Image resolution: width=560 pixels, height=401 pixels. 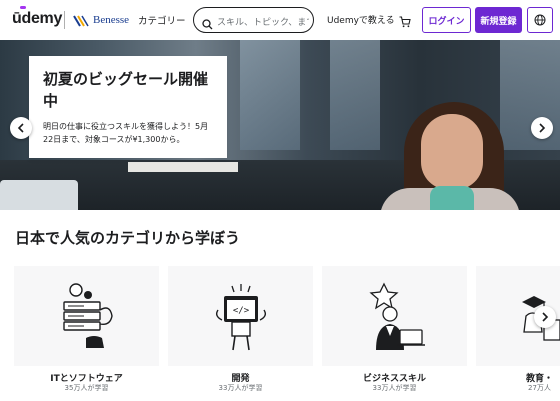 I want to click on section-title: 日本で人気のカテゴリから学ぼう, so click(x=128, y=238).